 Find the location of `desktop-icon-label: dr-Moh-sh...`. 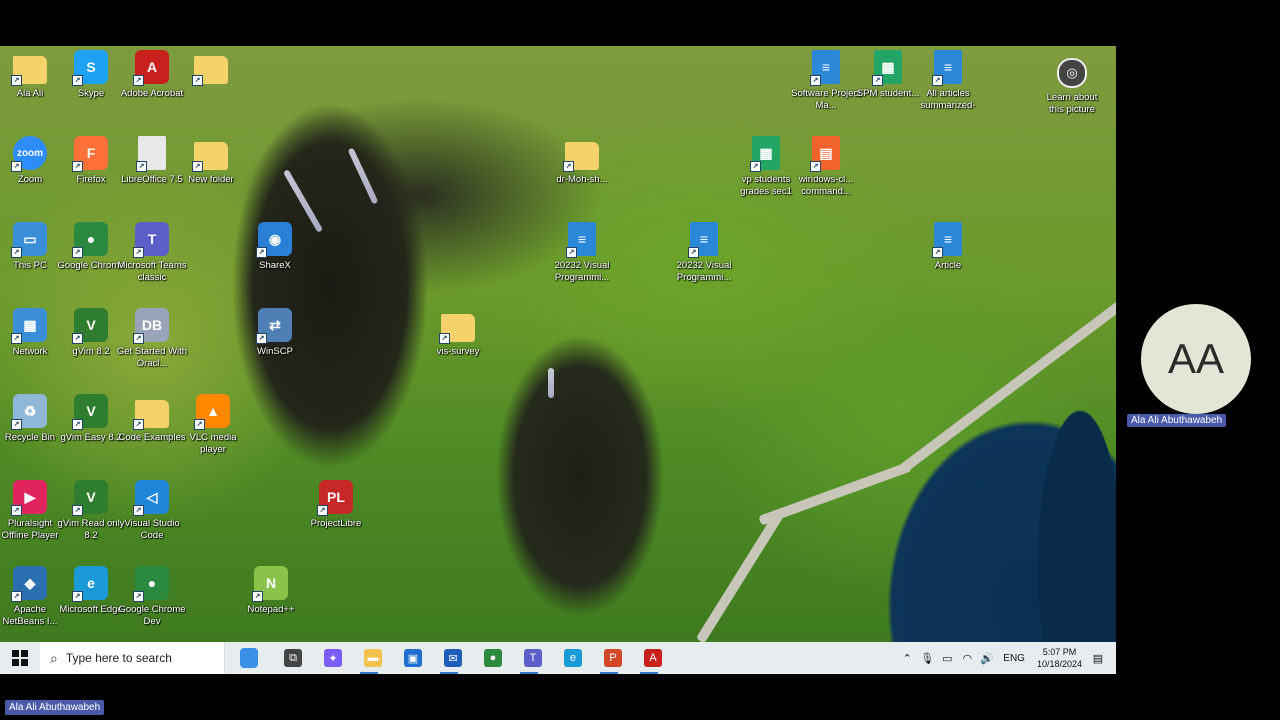

desktop-icon-label: dr-Moh-sh... is located at coordinates (582, 179).